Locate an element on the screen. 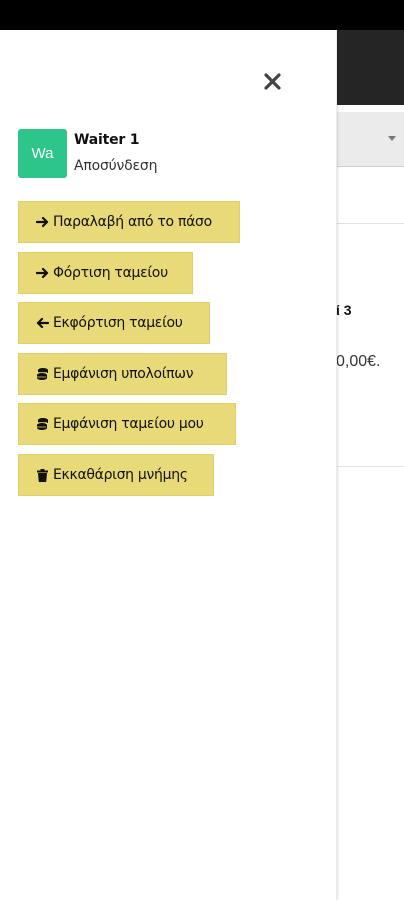 The image size is (404, 900). menu-label: Εμφάνιση ταμείου μου is located at coordinates (128, 424).